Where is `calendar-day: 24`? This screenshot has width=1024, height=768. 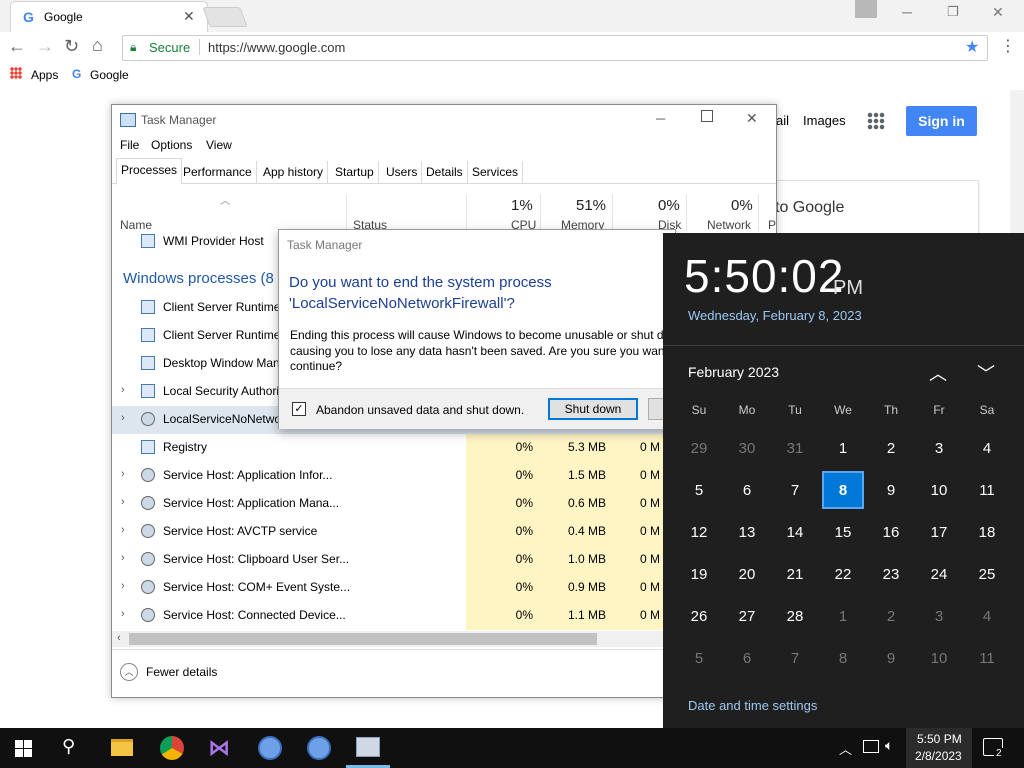
calendar-day: 24 is located at coordinates (939, 574).